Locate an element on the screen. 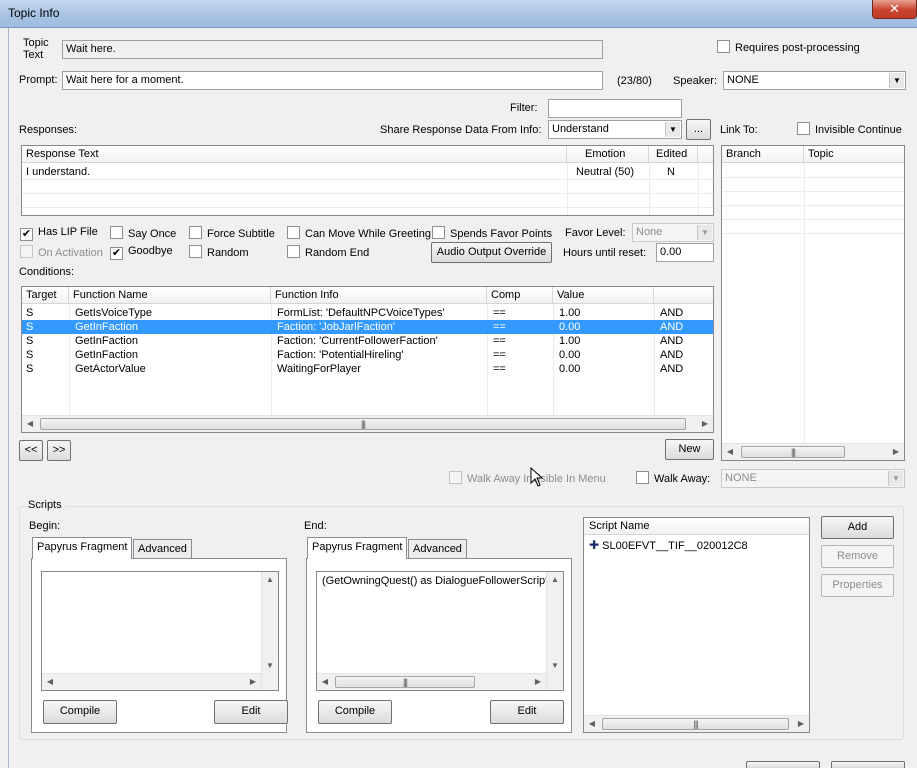  prompt-input: Wait here for a moment. is located at coordinates (332, 80).